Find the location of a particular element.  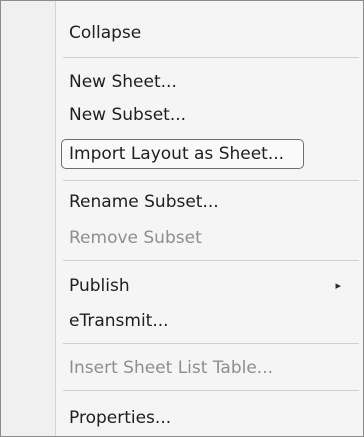

menu-item-collapse: Collapse is located at coordinates (212, 33).